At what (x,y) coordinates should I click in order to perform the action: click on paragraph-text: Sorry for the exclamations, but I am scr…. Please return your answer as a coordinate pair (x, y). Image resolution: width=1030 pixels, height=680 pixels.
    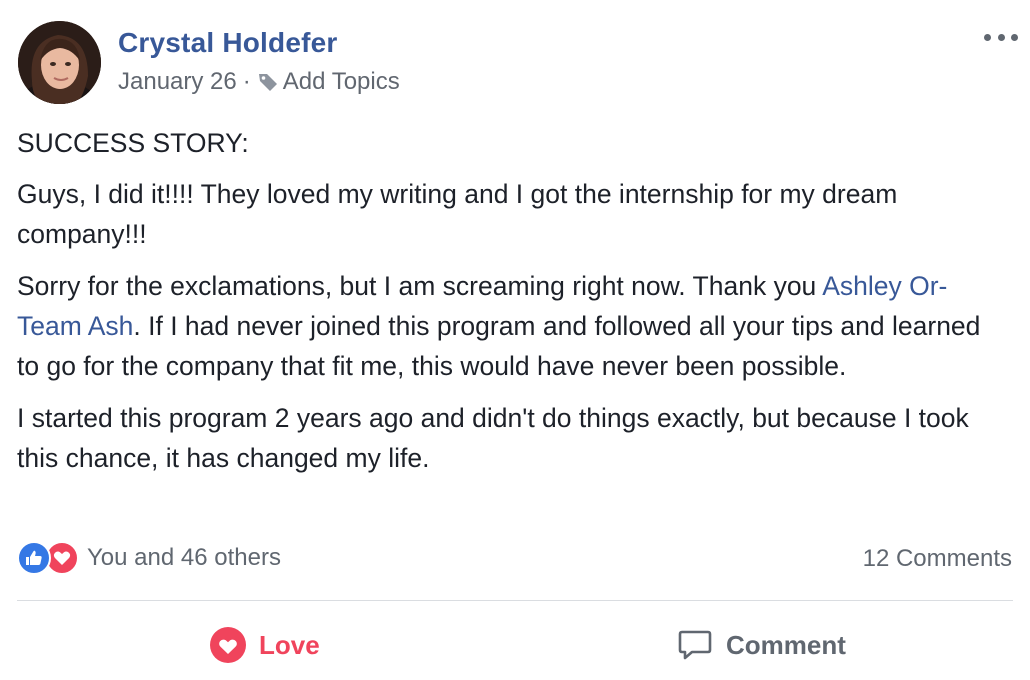
    Looking at the image, I should click on (420, 286).